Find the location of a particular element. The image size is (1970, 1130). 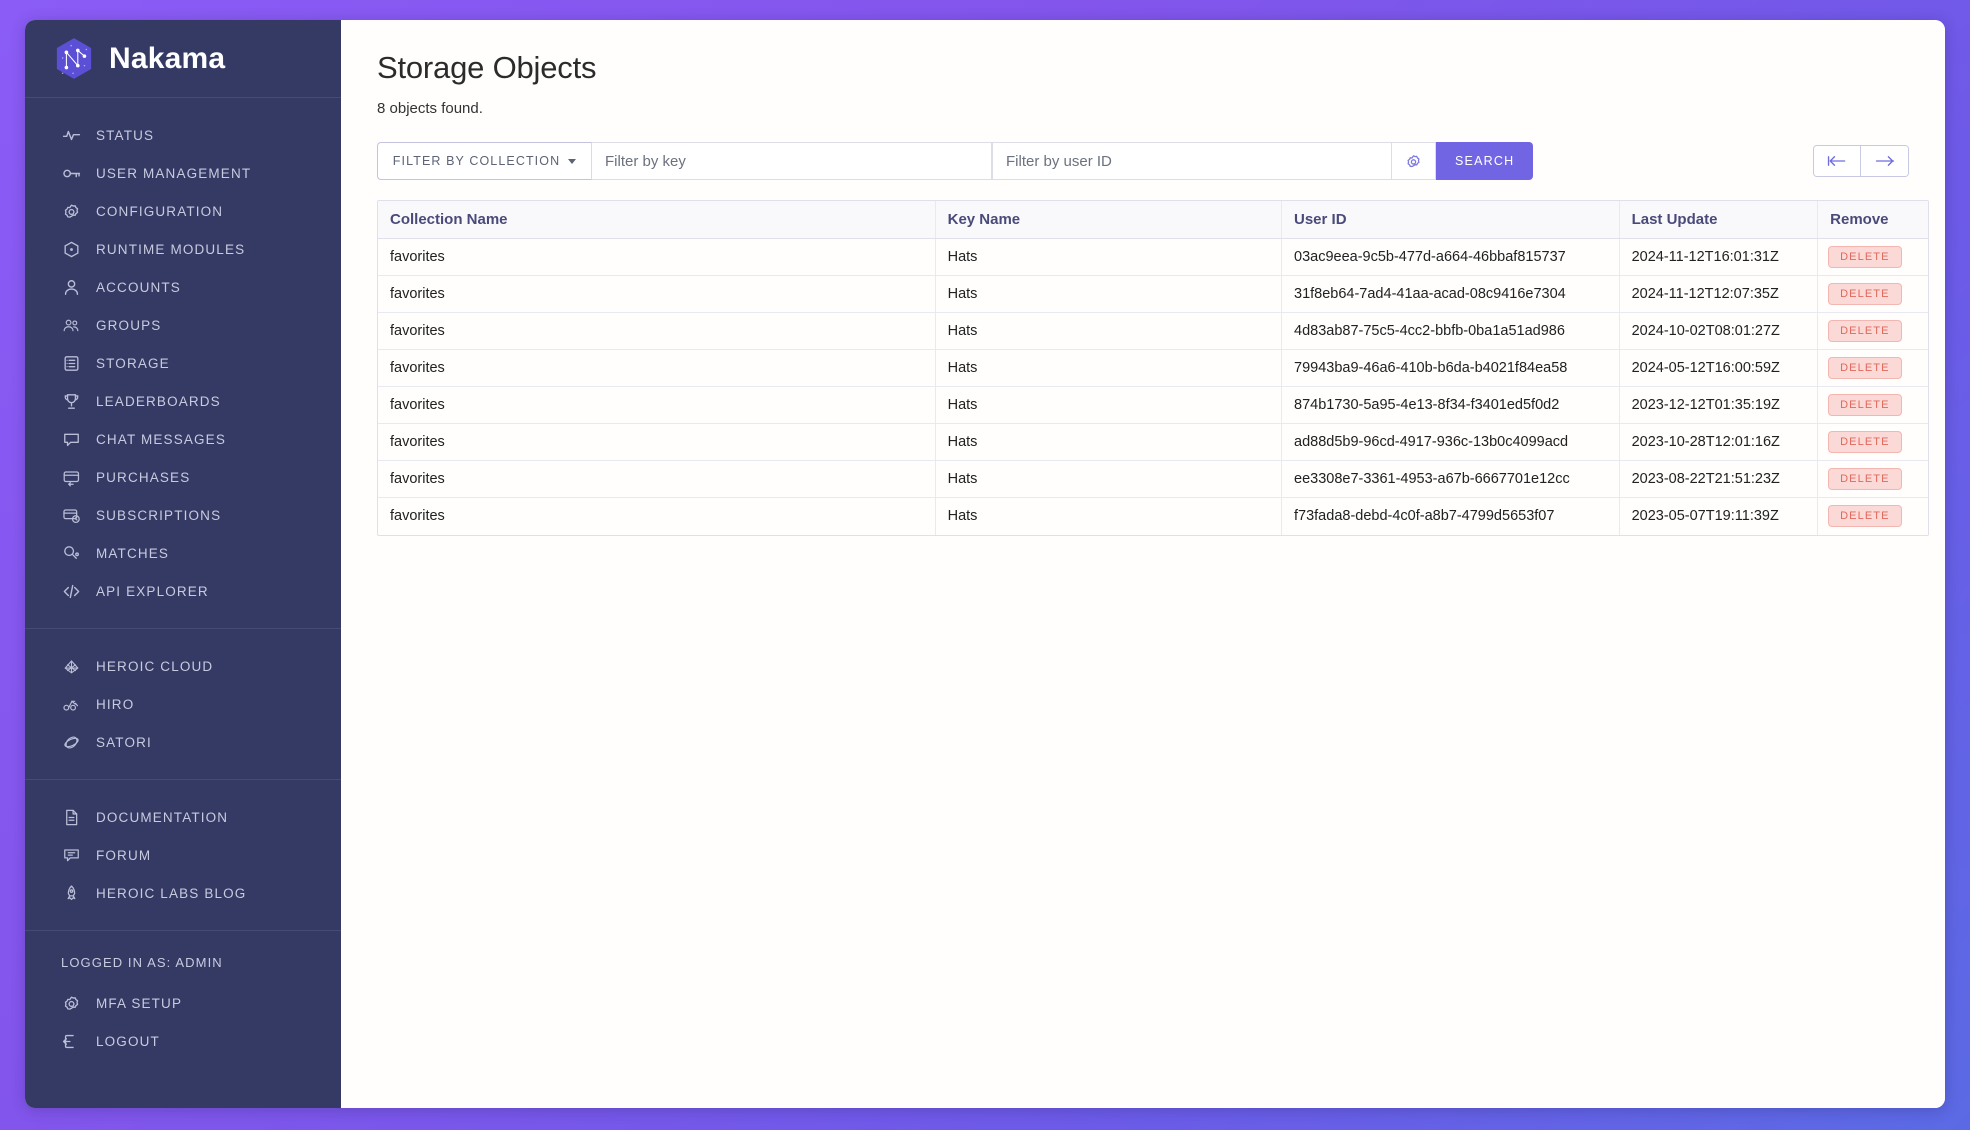

filter-by-key-input is located at coordinates (792, 161).